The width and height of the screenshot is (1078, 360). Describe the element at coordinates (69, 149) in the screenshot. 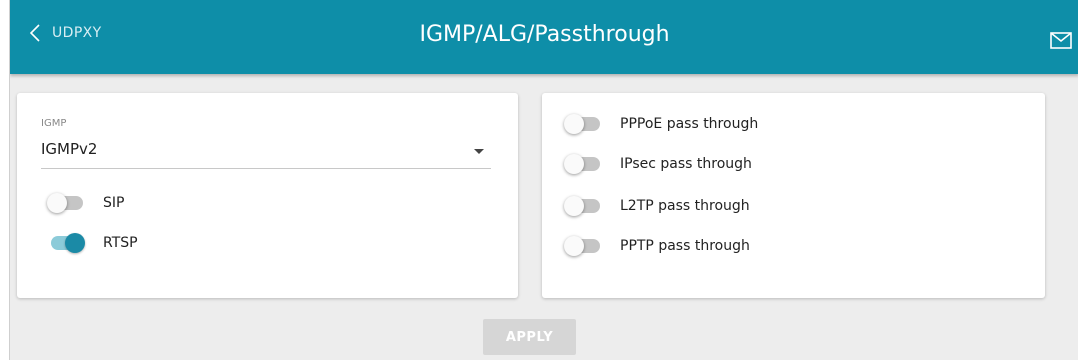

I see `igmp-select-value: IGMPv2` at that location.